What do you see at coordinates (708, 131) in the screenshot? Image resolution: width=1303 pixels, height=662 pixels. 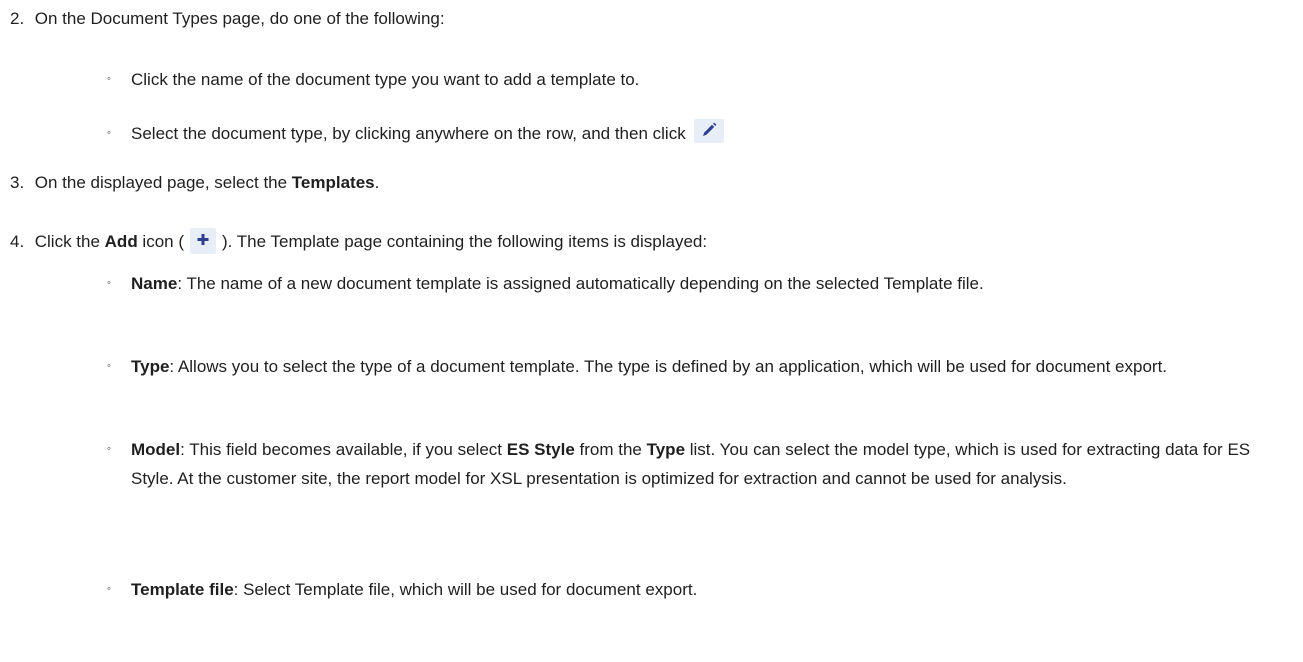 I see `pencil-icon` at bounding box center [708, 131].